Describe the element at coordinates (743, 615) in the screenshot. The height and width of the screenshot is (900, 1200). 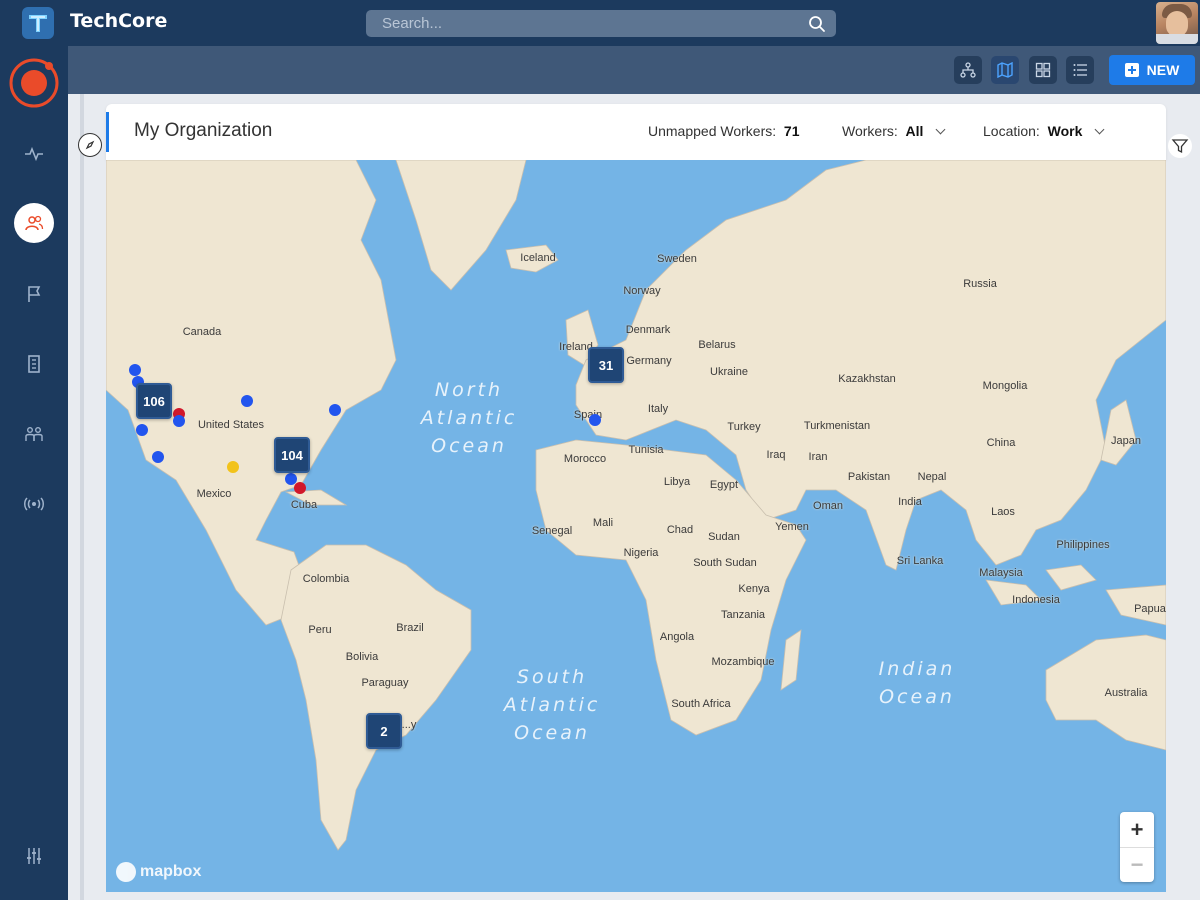
I see `country-label: Tanzania` at that location.